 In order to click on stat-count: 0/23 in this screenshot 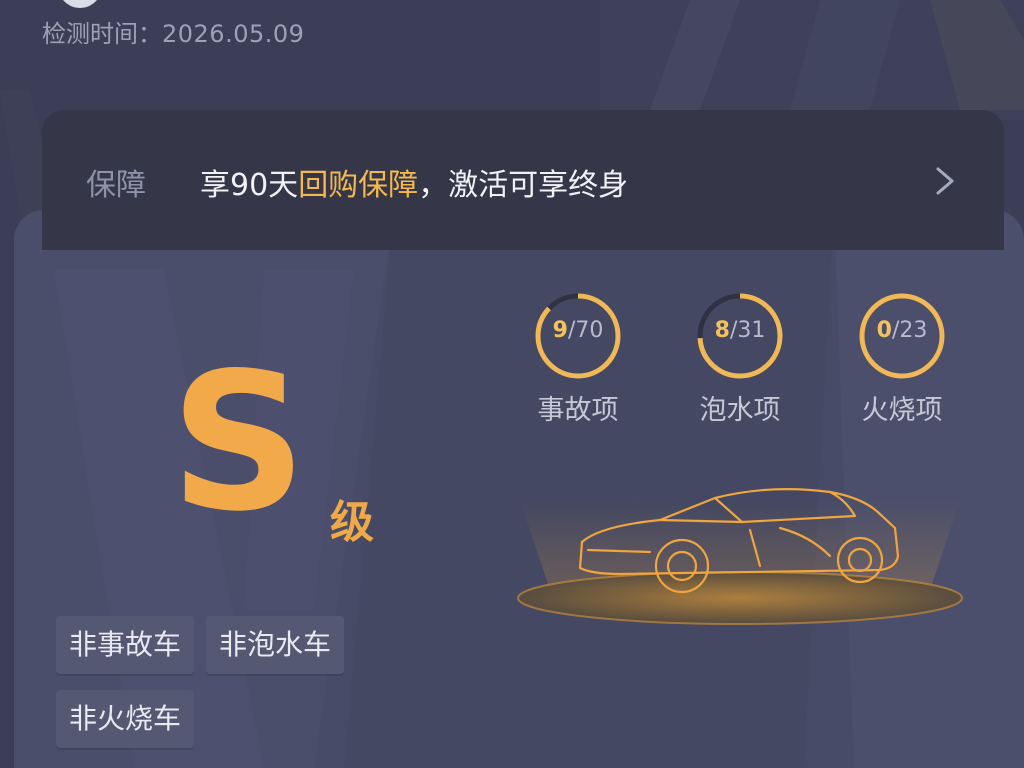, I will do `click(902, 330)`.